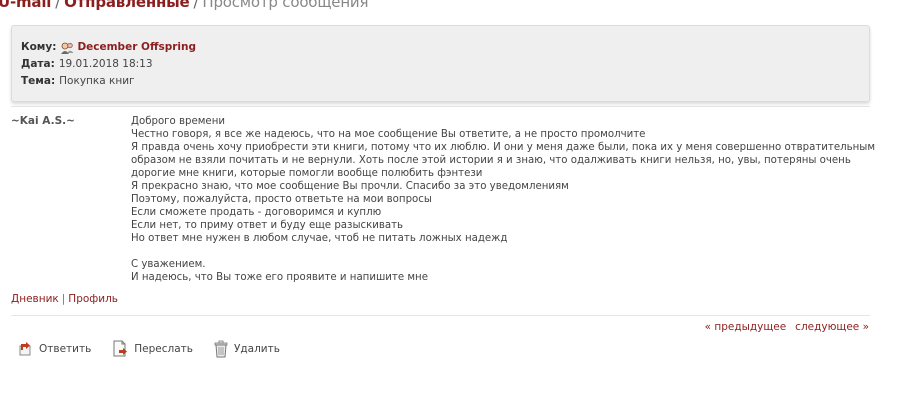 This screenshot has width=921, height=407. Describe the element at coordinates (43, 121) in the screenshot. I see `author-name: ~Kai A.S.~` at that location.